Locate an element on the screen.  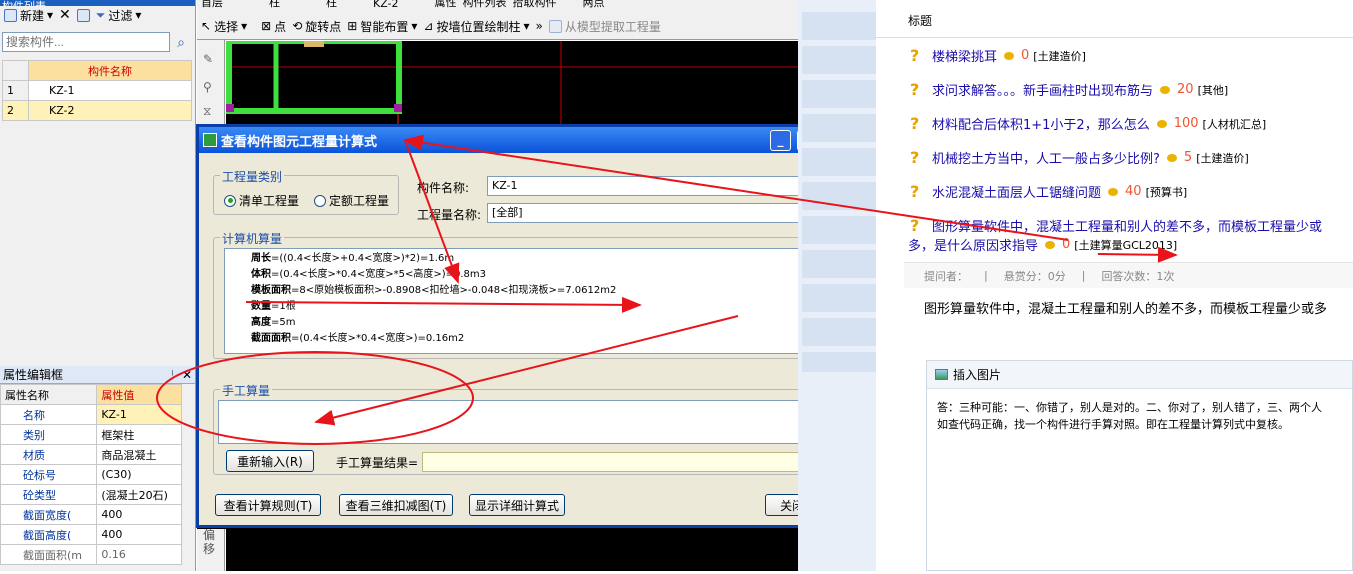
answer-toolbar: 插入图片 is located at coordinates (1139, 375).